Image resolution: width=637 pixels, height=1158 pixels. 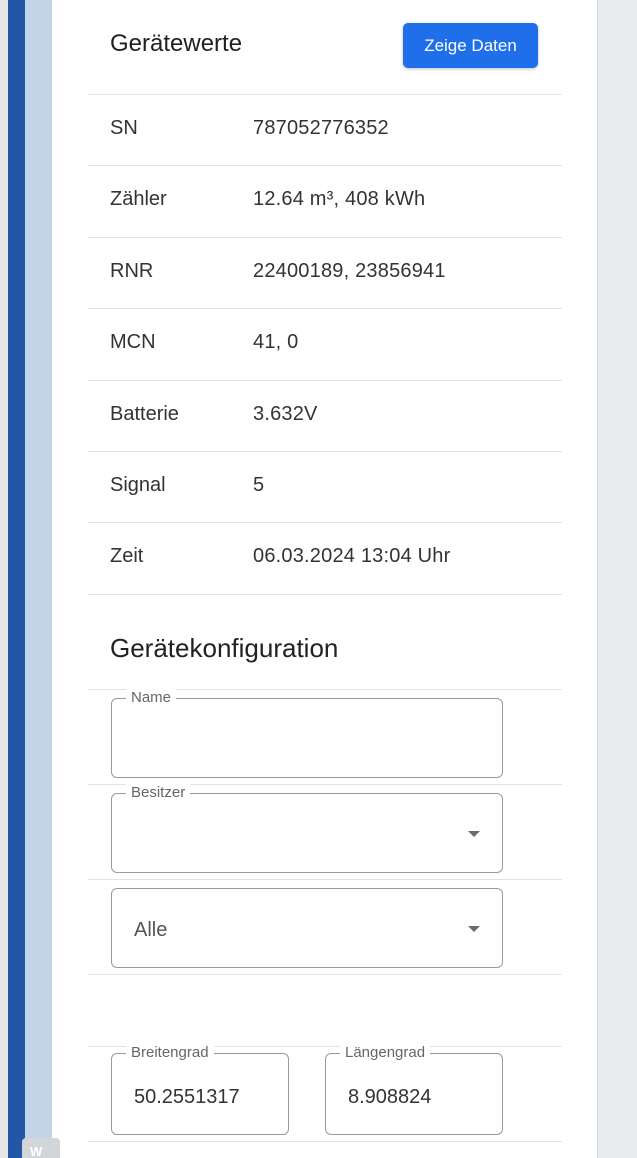 I want to click on row-value: 787052776352, so click(x=321, y=128).